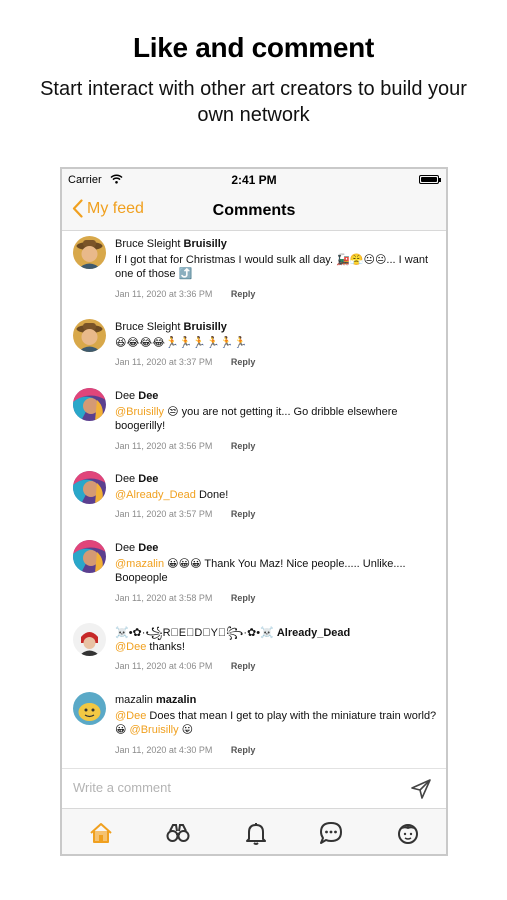 The image size is (507, 900). Describe the element at coordinates (164, 446) in the screenshot. I see `comment-date: Jan 11, 2020 at 3:56 PM` at that location.